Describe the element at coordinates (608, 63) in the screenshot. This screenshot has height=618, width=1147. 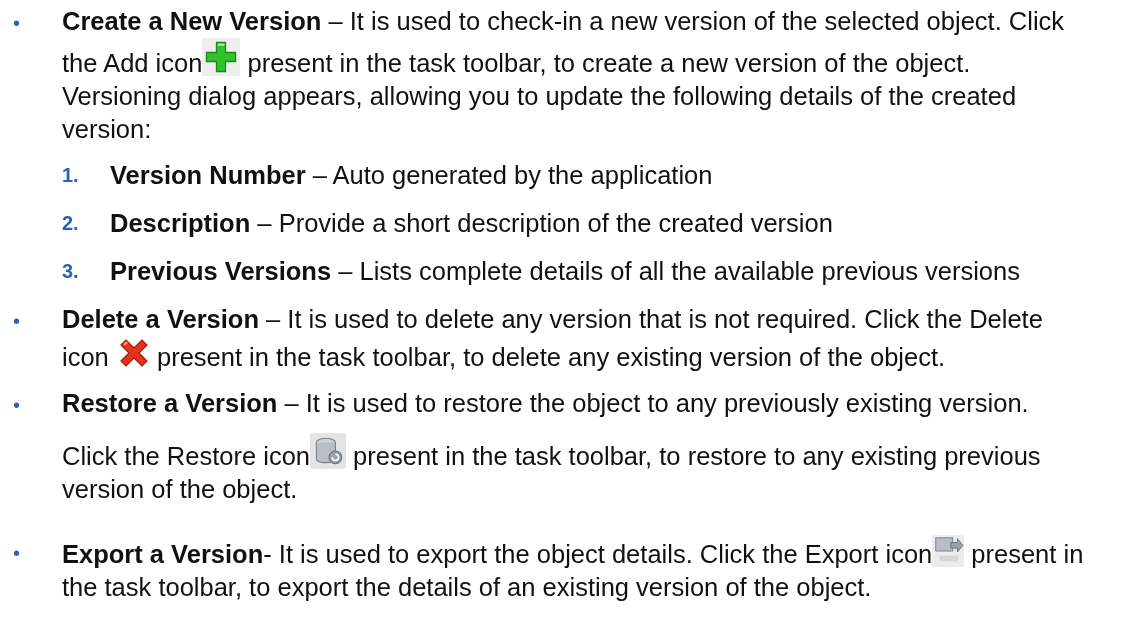
I see `paragraph-text: present in the task toolbar, to create a new version of the object.` at that location.